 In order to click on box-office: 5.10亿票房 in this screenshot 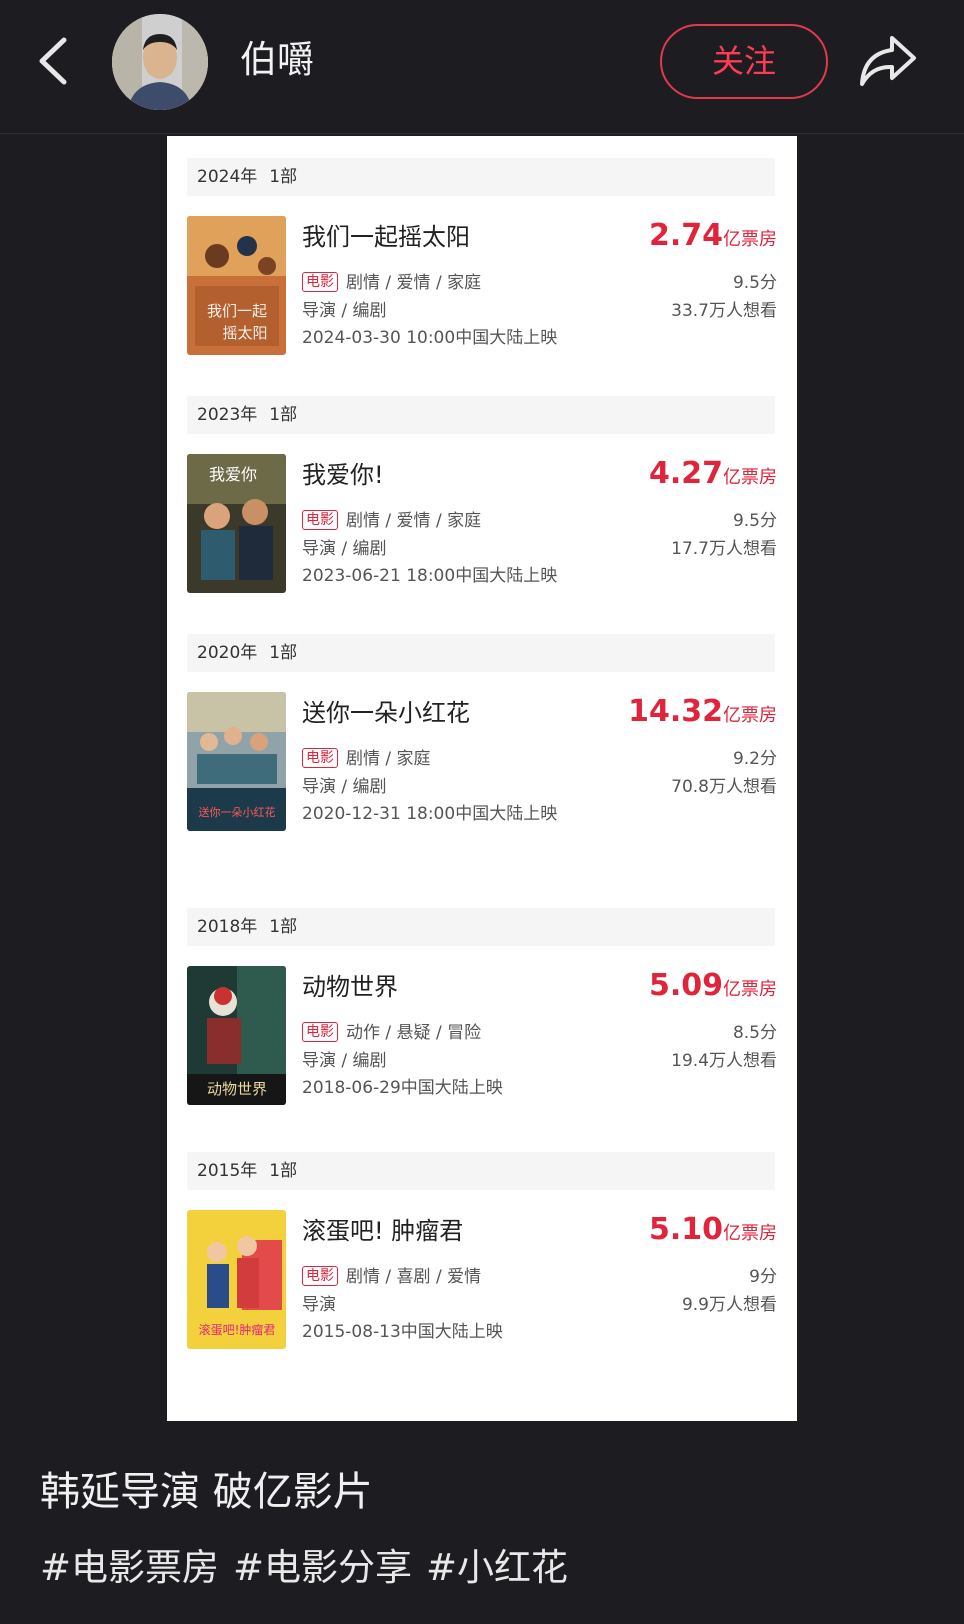, I will do `click(713, 1229)`.